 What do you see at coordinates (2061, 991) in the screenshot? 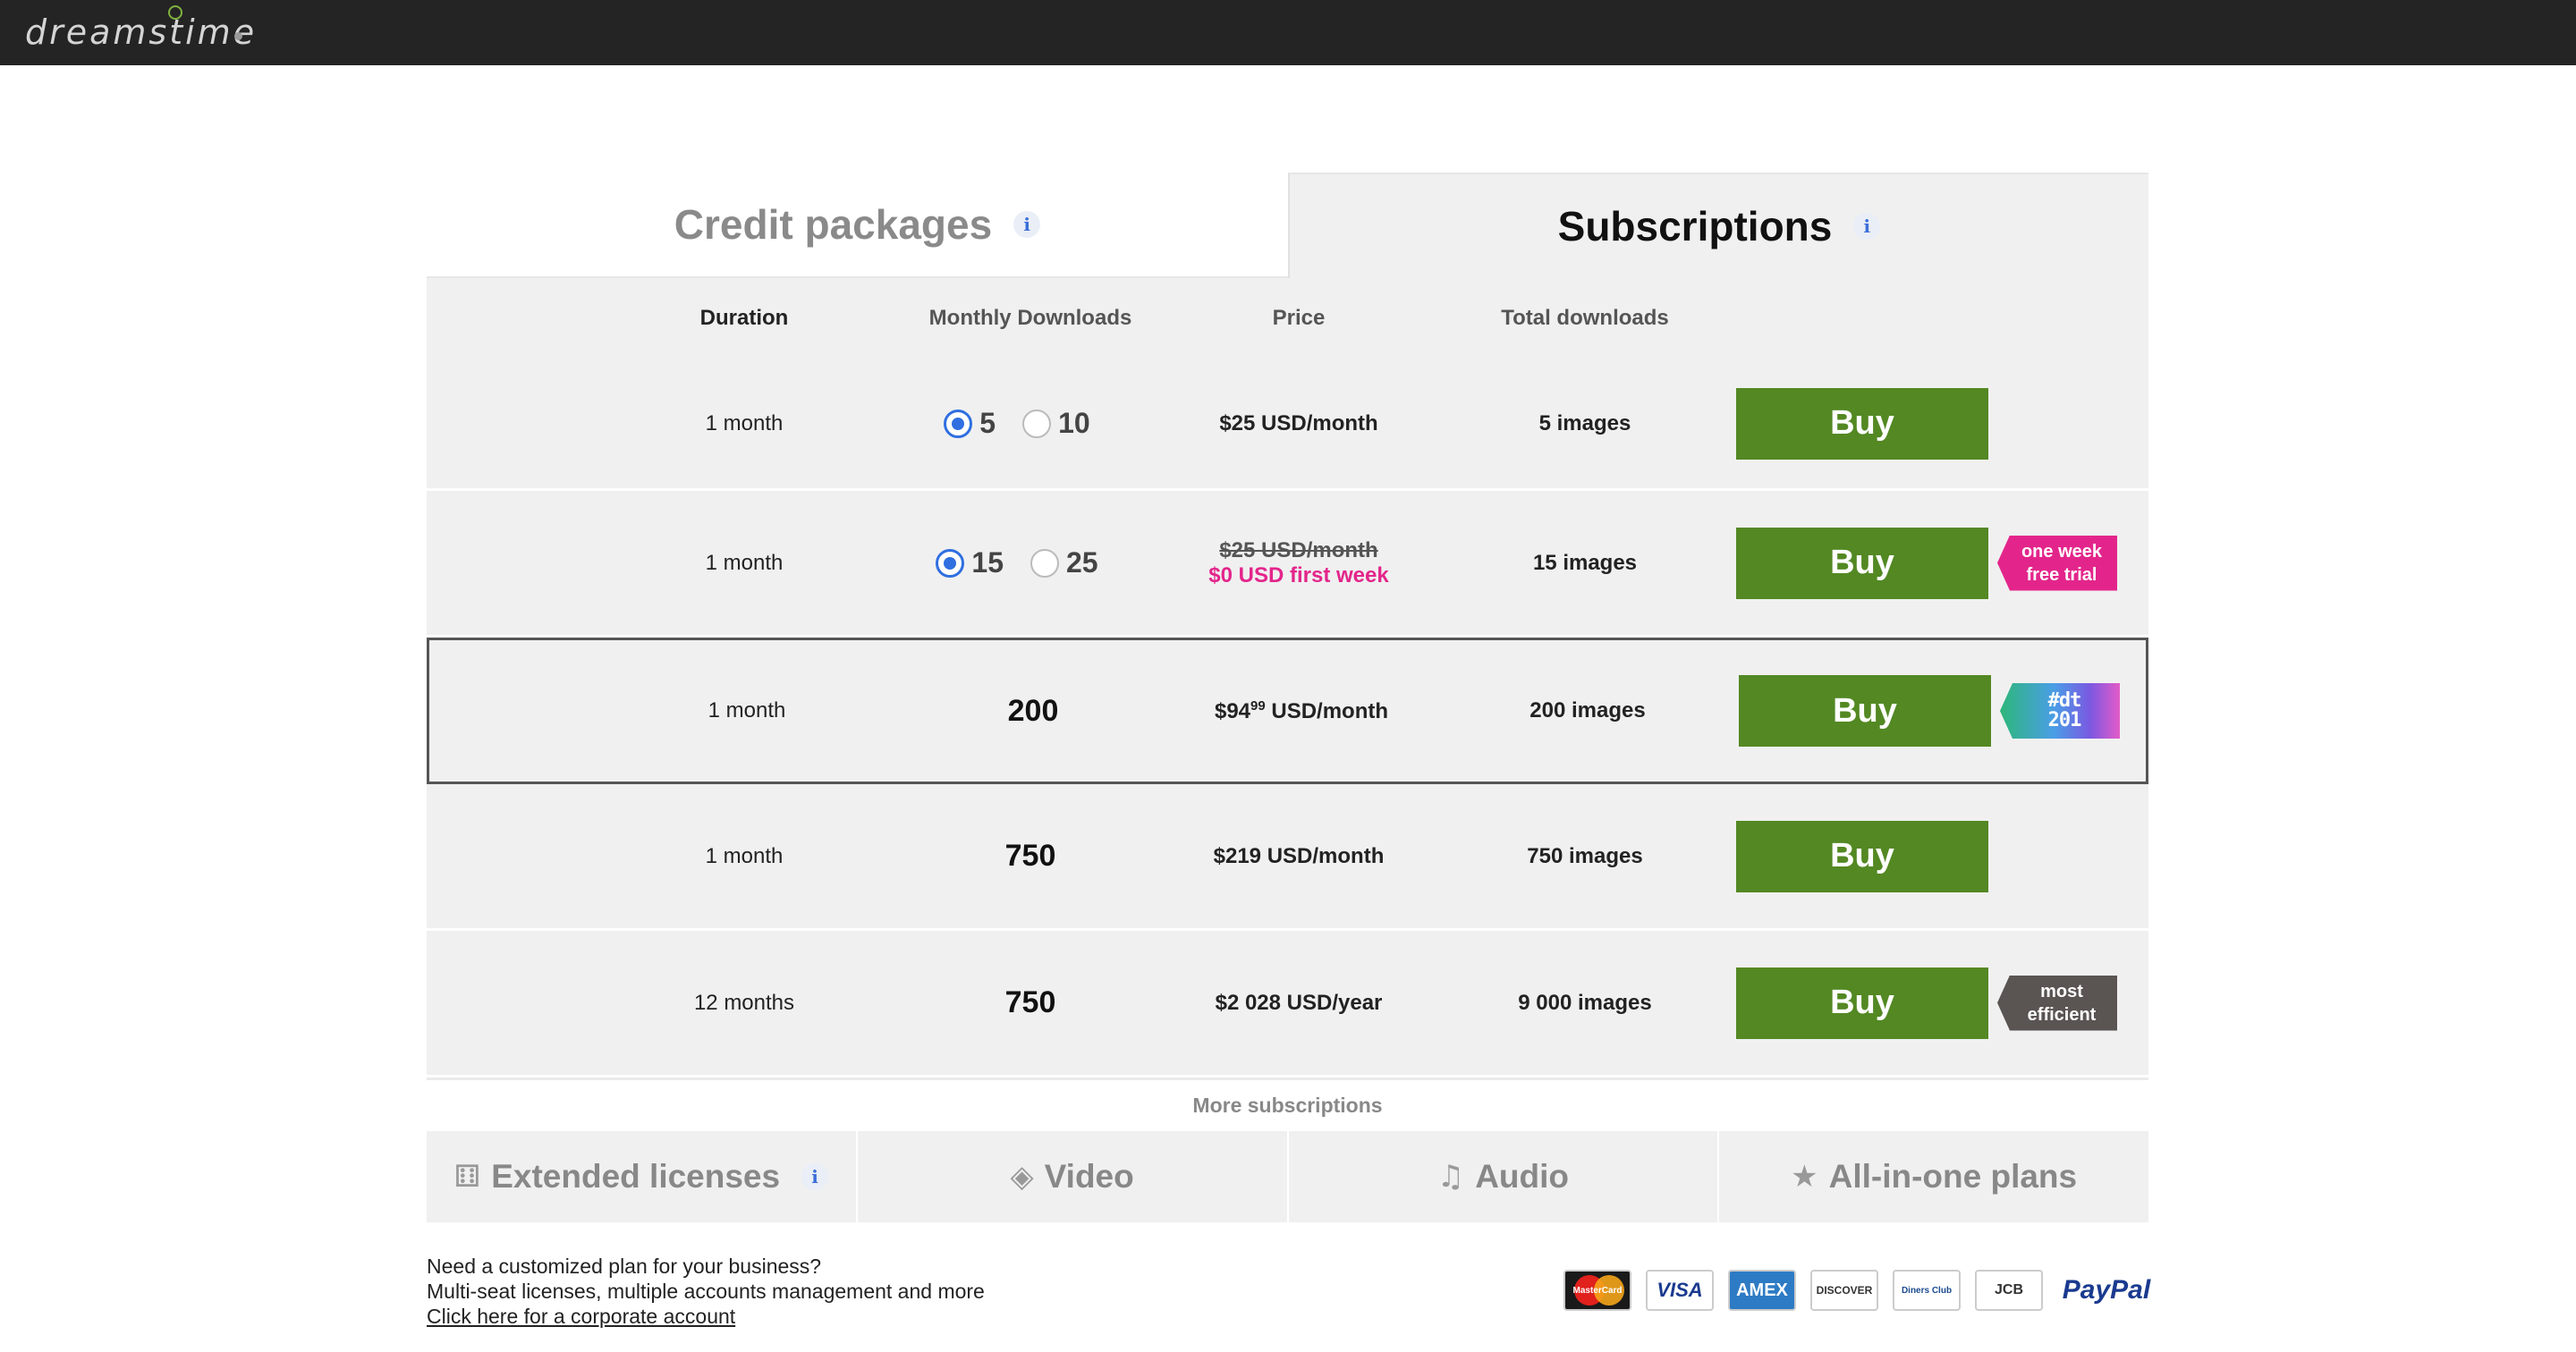
I see `badge-line: most` at bounding box center [2061, 991].